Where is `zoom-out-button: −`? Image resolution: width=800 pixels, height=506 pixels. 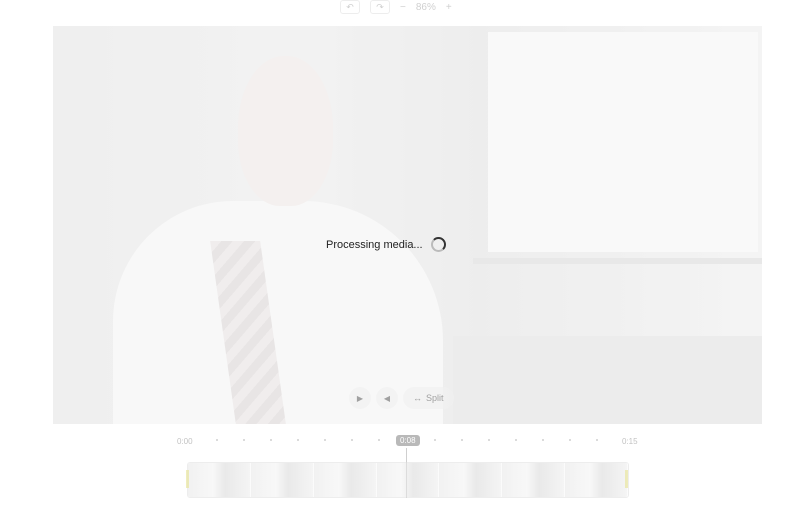
zoom-out-button: − is located at coordinates (403, 7).